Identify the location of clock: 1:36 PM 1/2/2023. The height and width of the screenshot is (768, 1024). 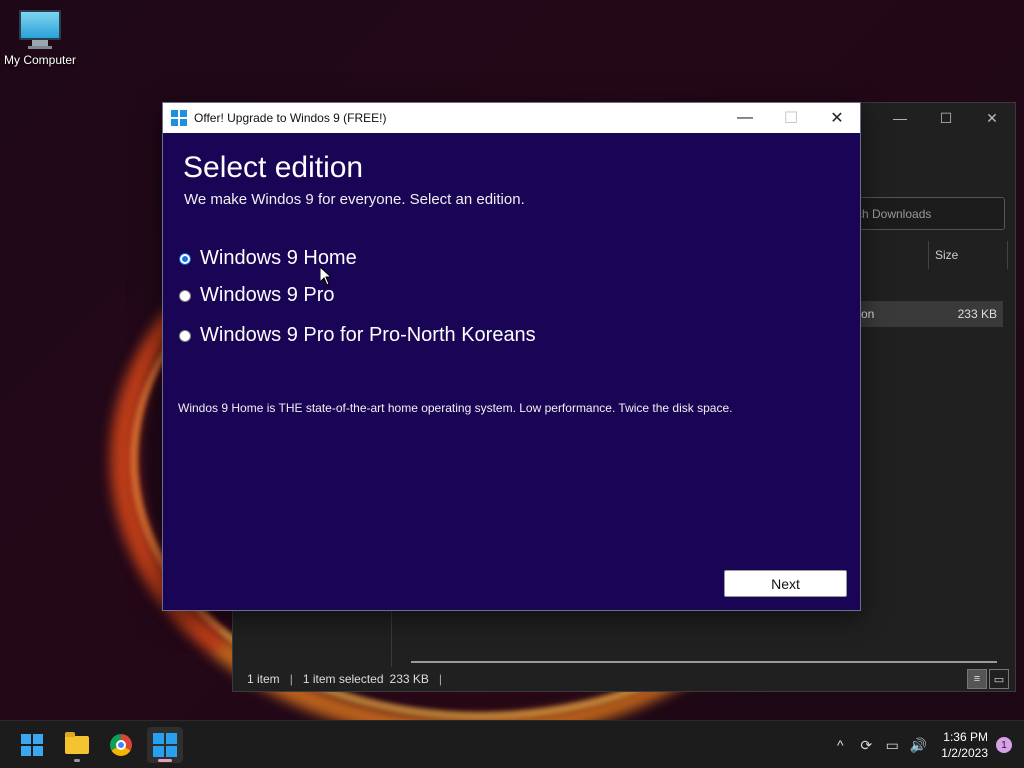
(964, 745).